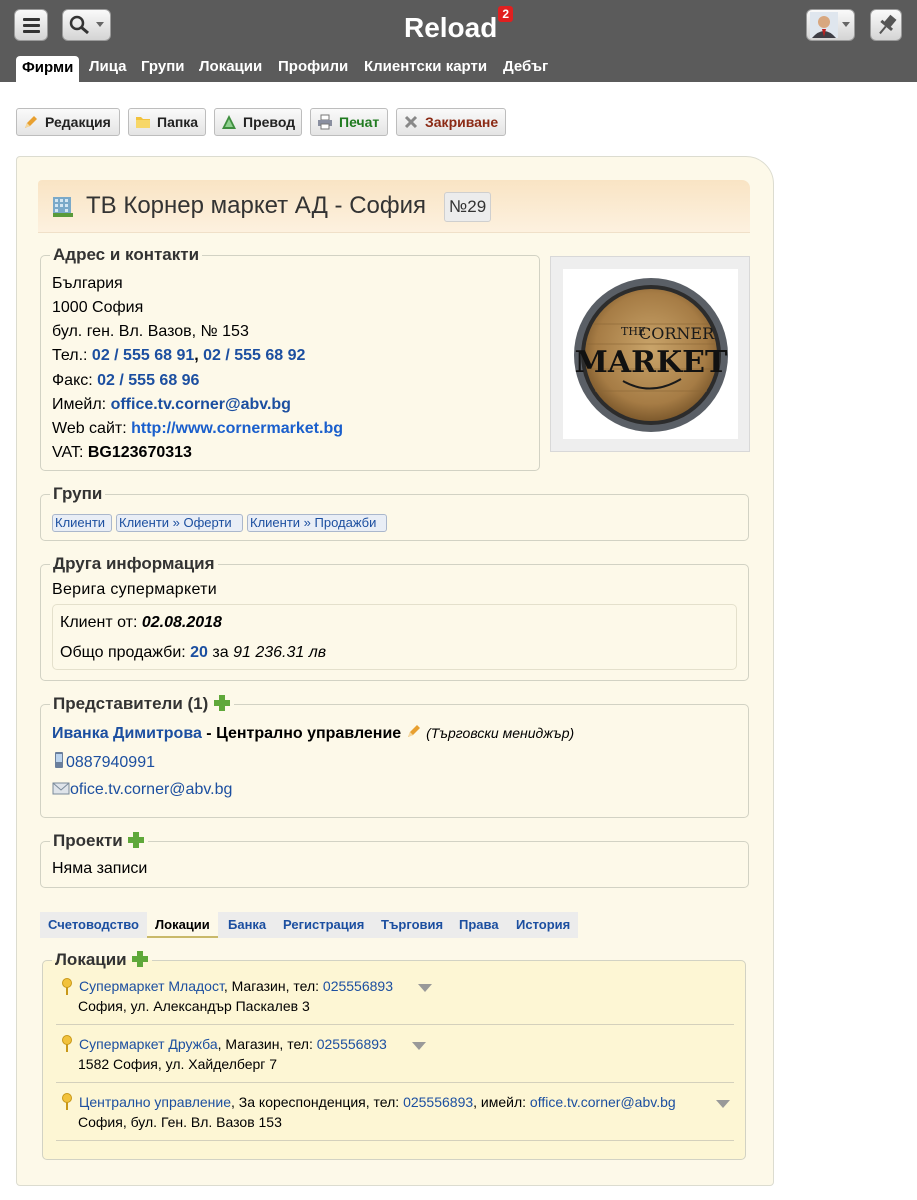 The height and width of the screenshot is (1200, 917). Describe the element at coordinates (182, 925) in the screenshot. I see `tab-locations: Локации` at that location.